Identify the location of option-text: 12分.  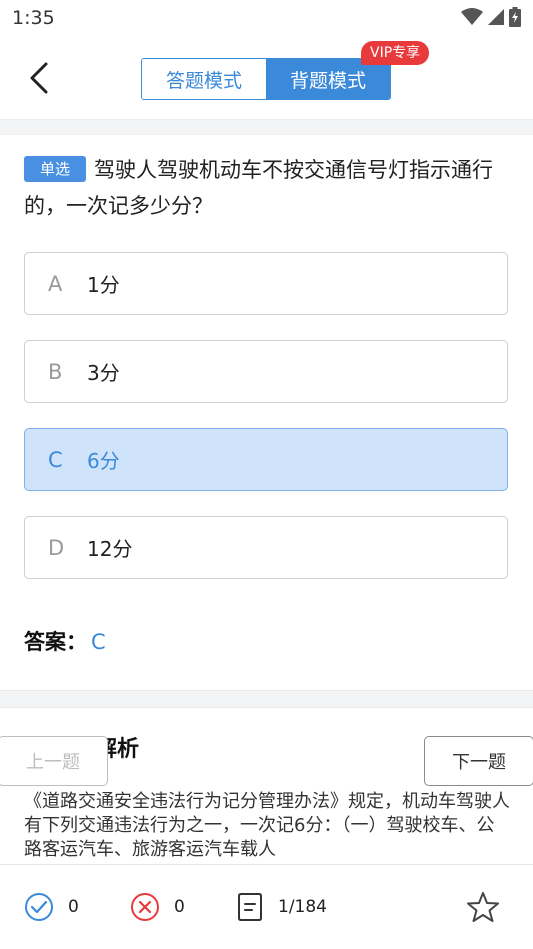
(110, 549).